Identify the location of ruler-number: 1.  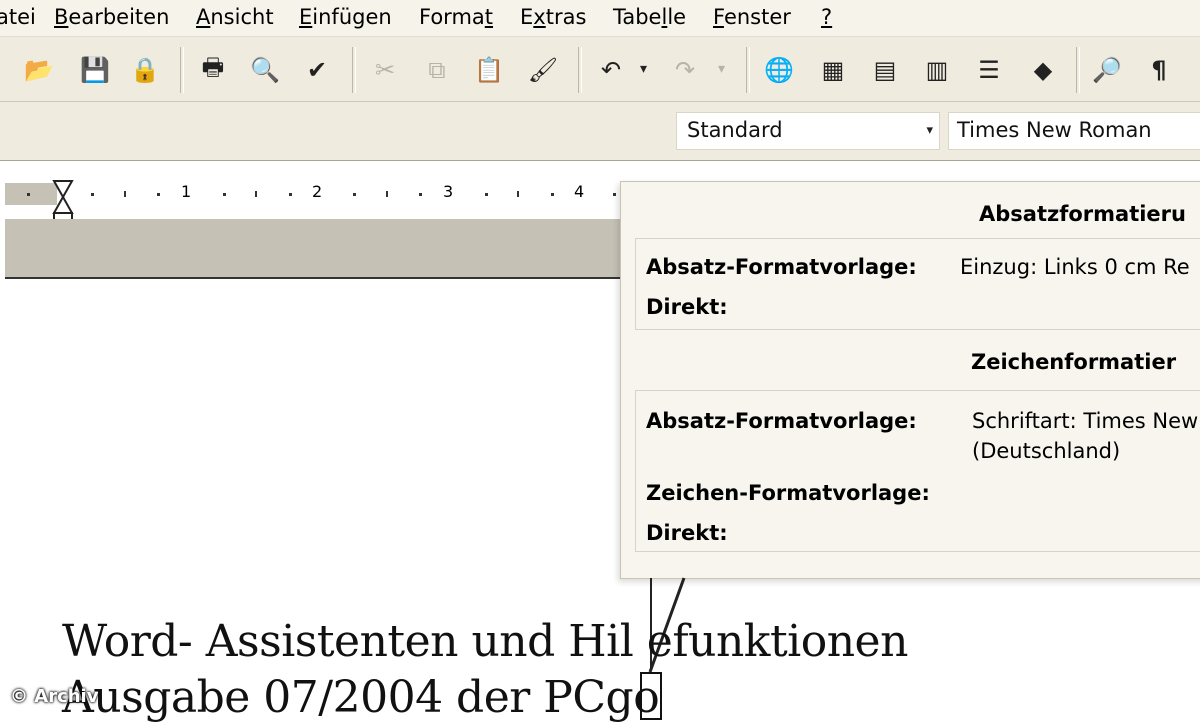
(186, 191).